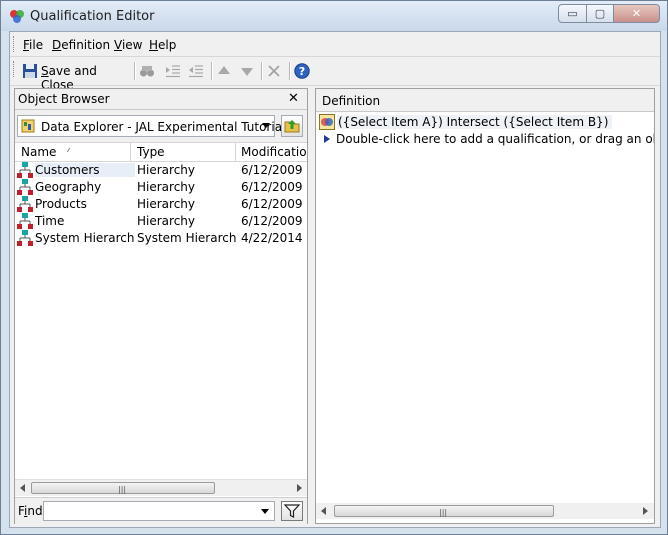 The image size is (668, 535). What do you see at coordinates (327, 122) in the screenshot?
I see `intersect-icon` at bounding box center [327, 122].